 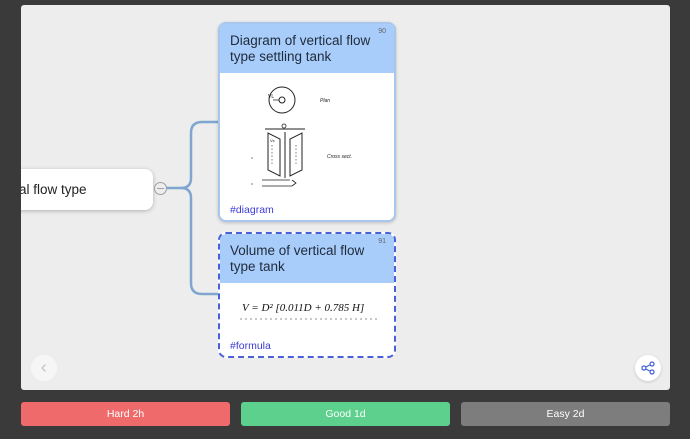 What do you see at coordinates (125, 414) in the screenshot?
I see `hard-button: Hard 2h` at bounding box center [125, 414].